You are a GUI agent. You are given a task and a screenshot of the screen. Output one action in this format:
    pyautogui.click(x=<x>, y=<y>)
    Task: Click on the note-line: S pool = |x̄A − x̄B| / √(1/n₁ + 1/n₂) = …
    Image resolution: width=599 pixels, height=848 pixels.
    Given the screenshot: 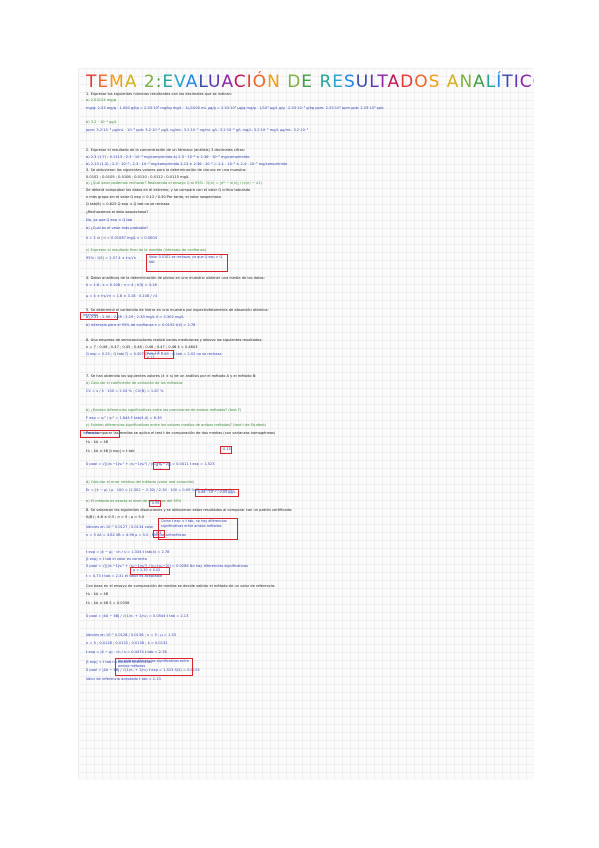 What is the action you would take?
    pyautogui.click(x=137, y=616)
    